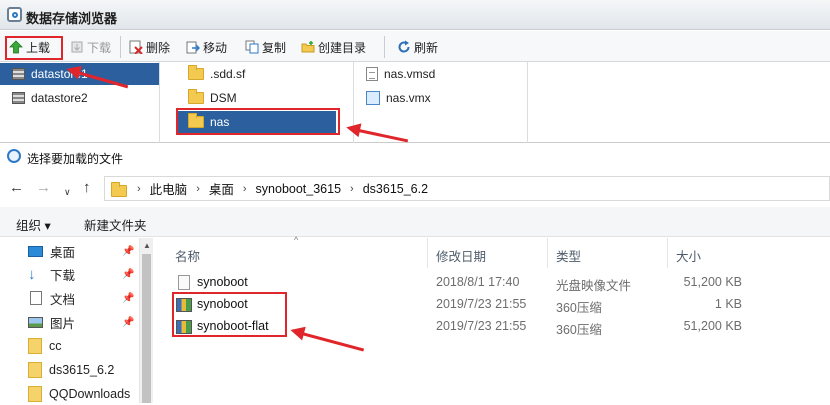  Describe the element at coordinates (63, 252) in the screenshot. I see `nav-item-label: 桌面` at that location.